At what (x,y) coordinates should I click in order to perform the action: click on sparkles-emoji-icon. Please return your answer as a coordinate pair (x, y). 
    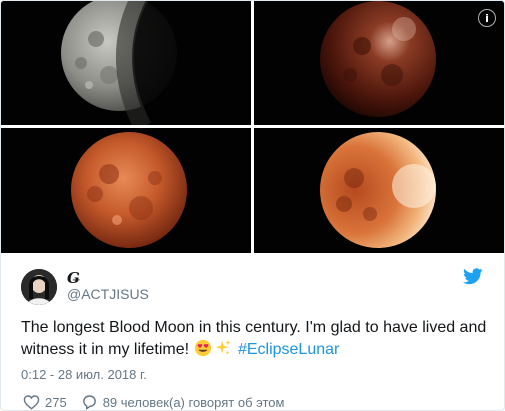
    Looking at the image, I should click on (224, 347).